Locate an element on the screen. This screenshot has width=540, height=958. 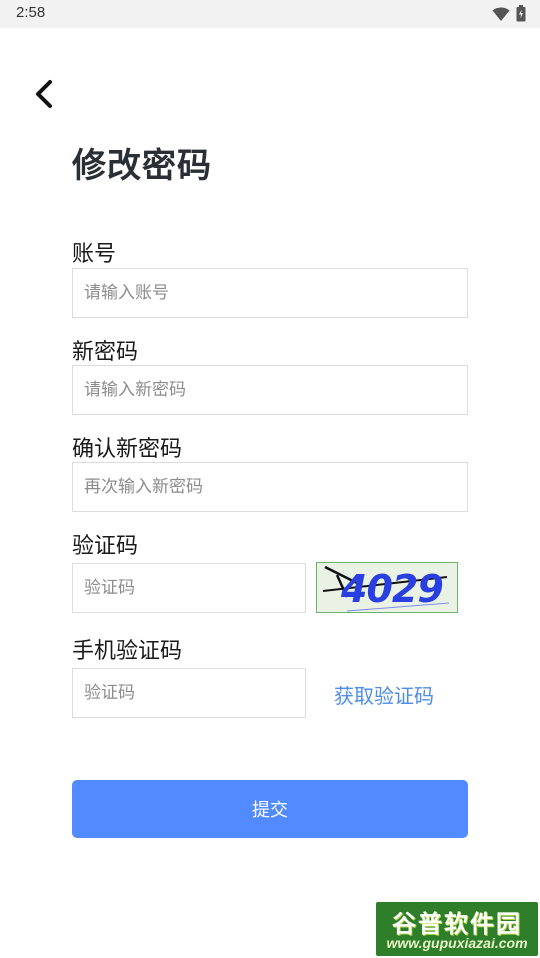
sms-code-input is located at coordinates (189, 693).